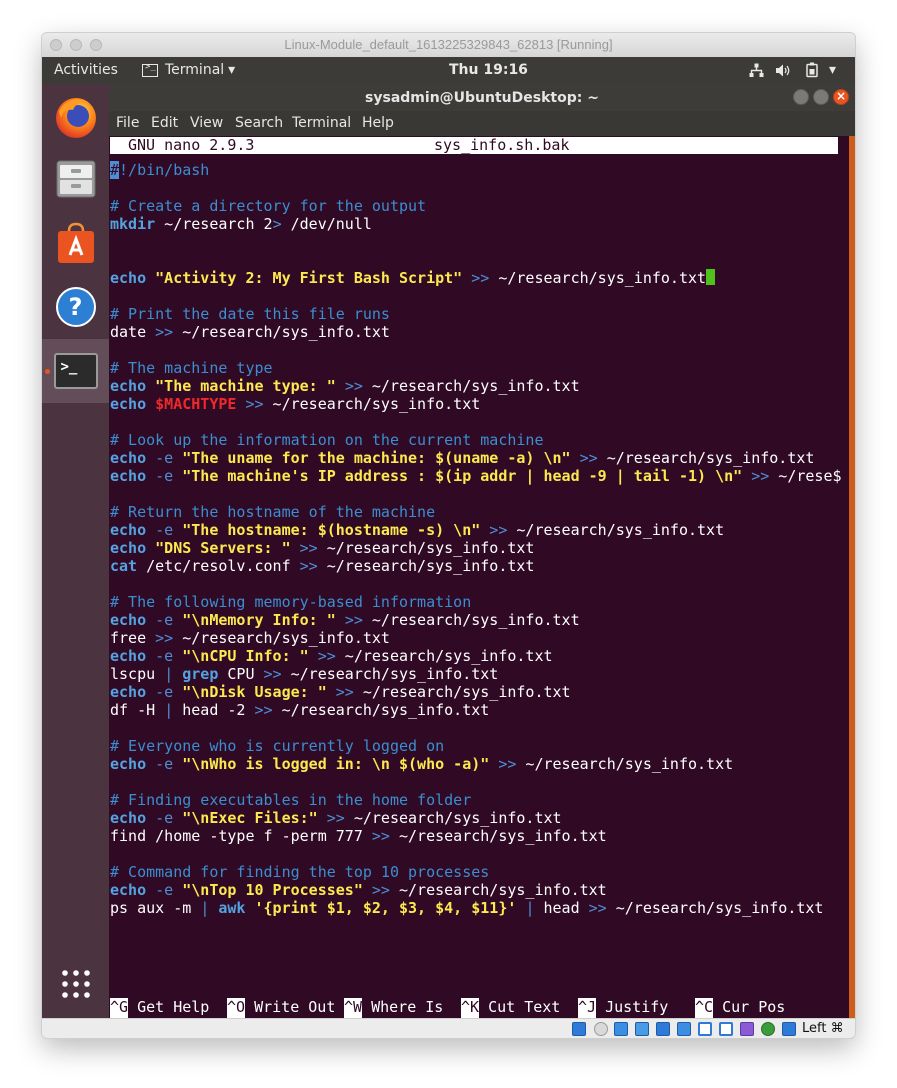 The width and height of the screenshot is (897, 1088). What do you see at coordinates (852, 577) in the screenshot?
I see `terminal-scrollbar` at bounding box center [852, 577].